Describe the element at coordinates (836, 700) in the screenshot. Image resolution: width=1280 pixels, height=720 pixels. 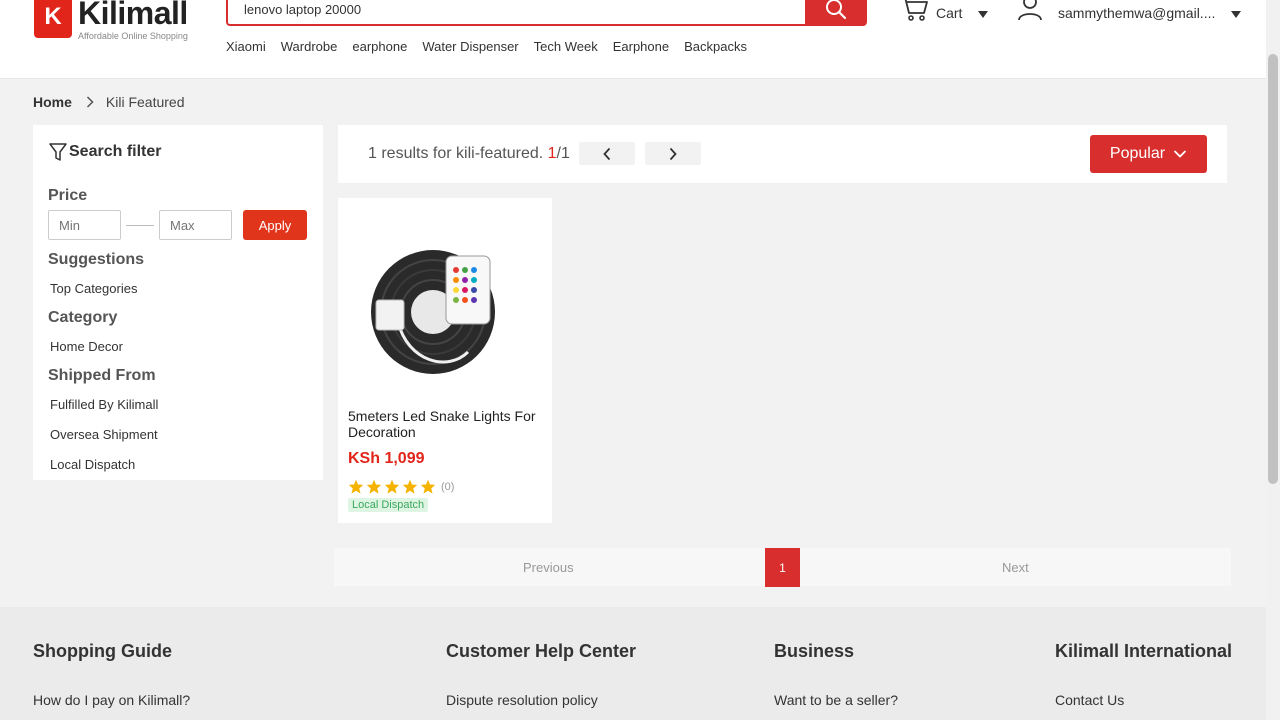
I see `footer-link: Want to be a seller?` at that location.